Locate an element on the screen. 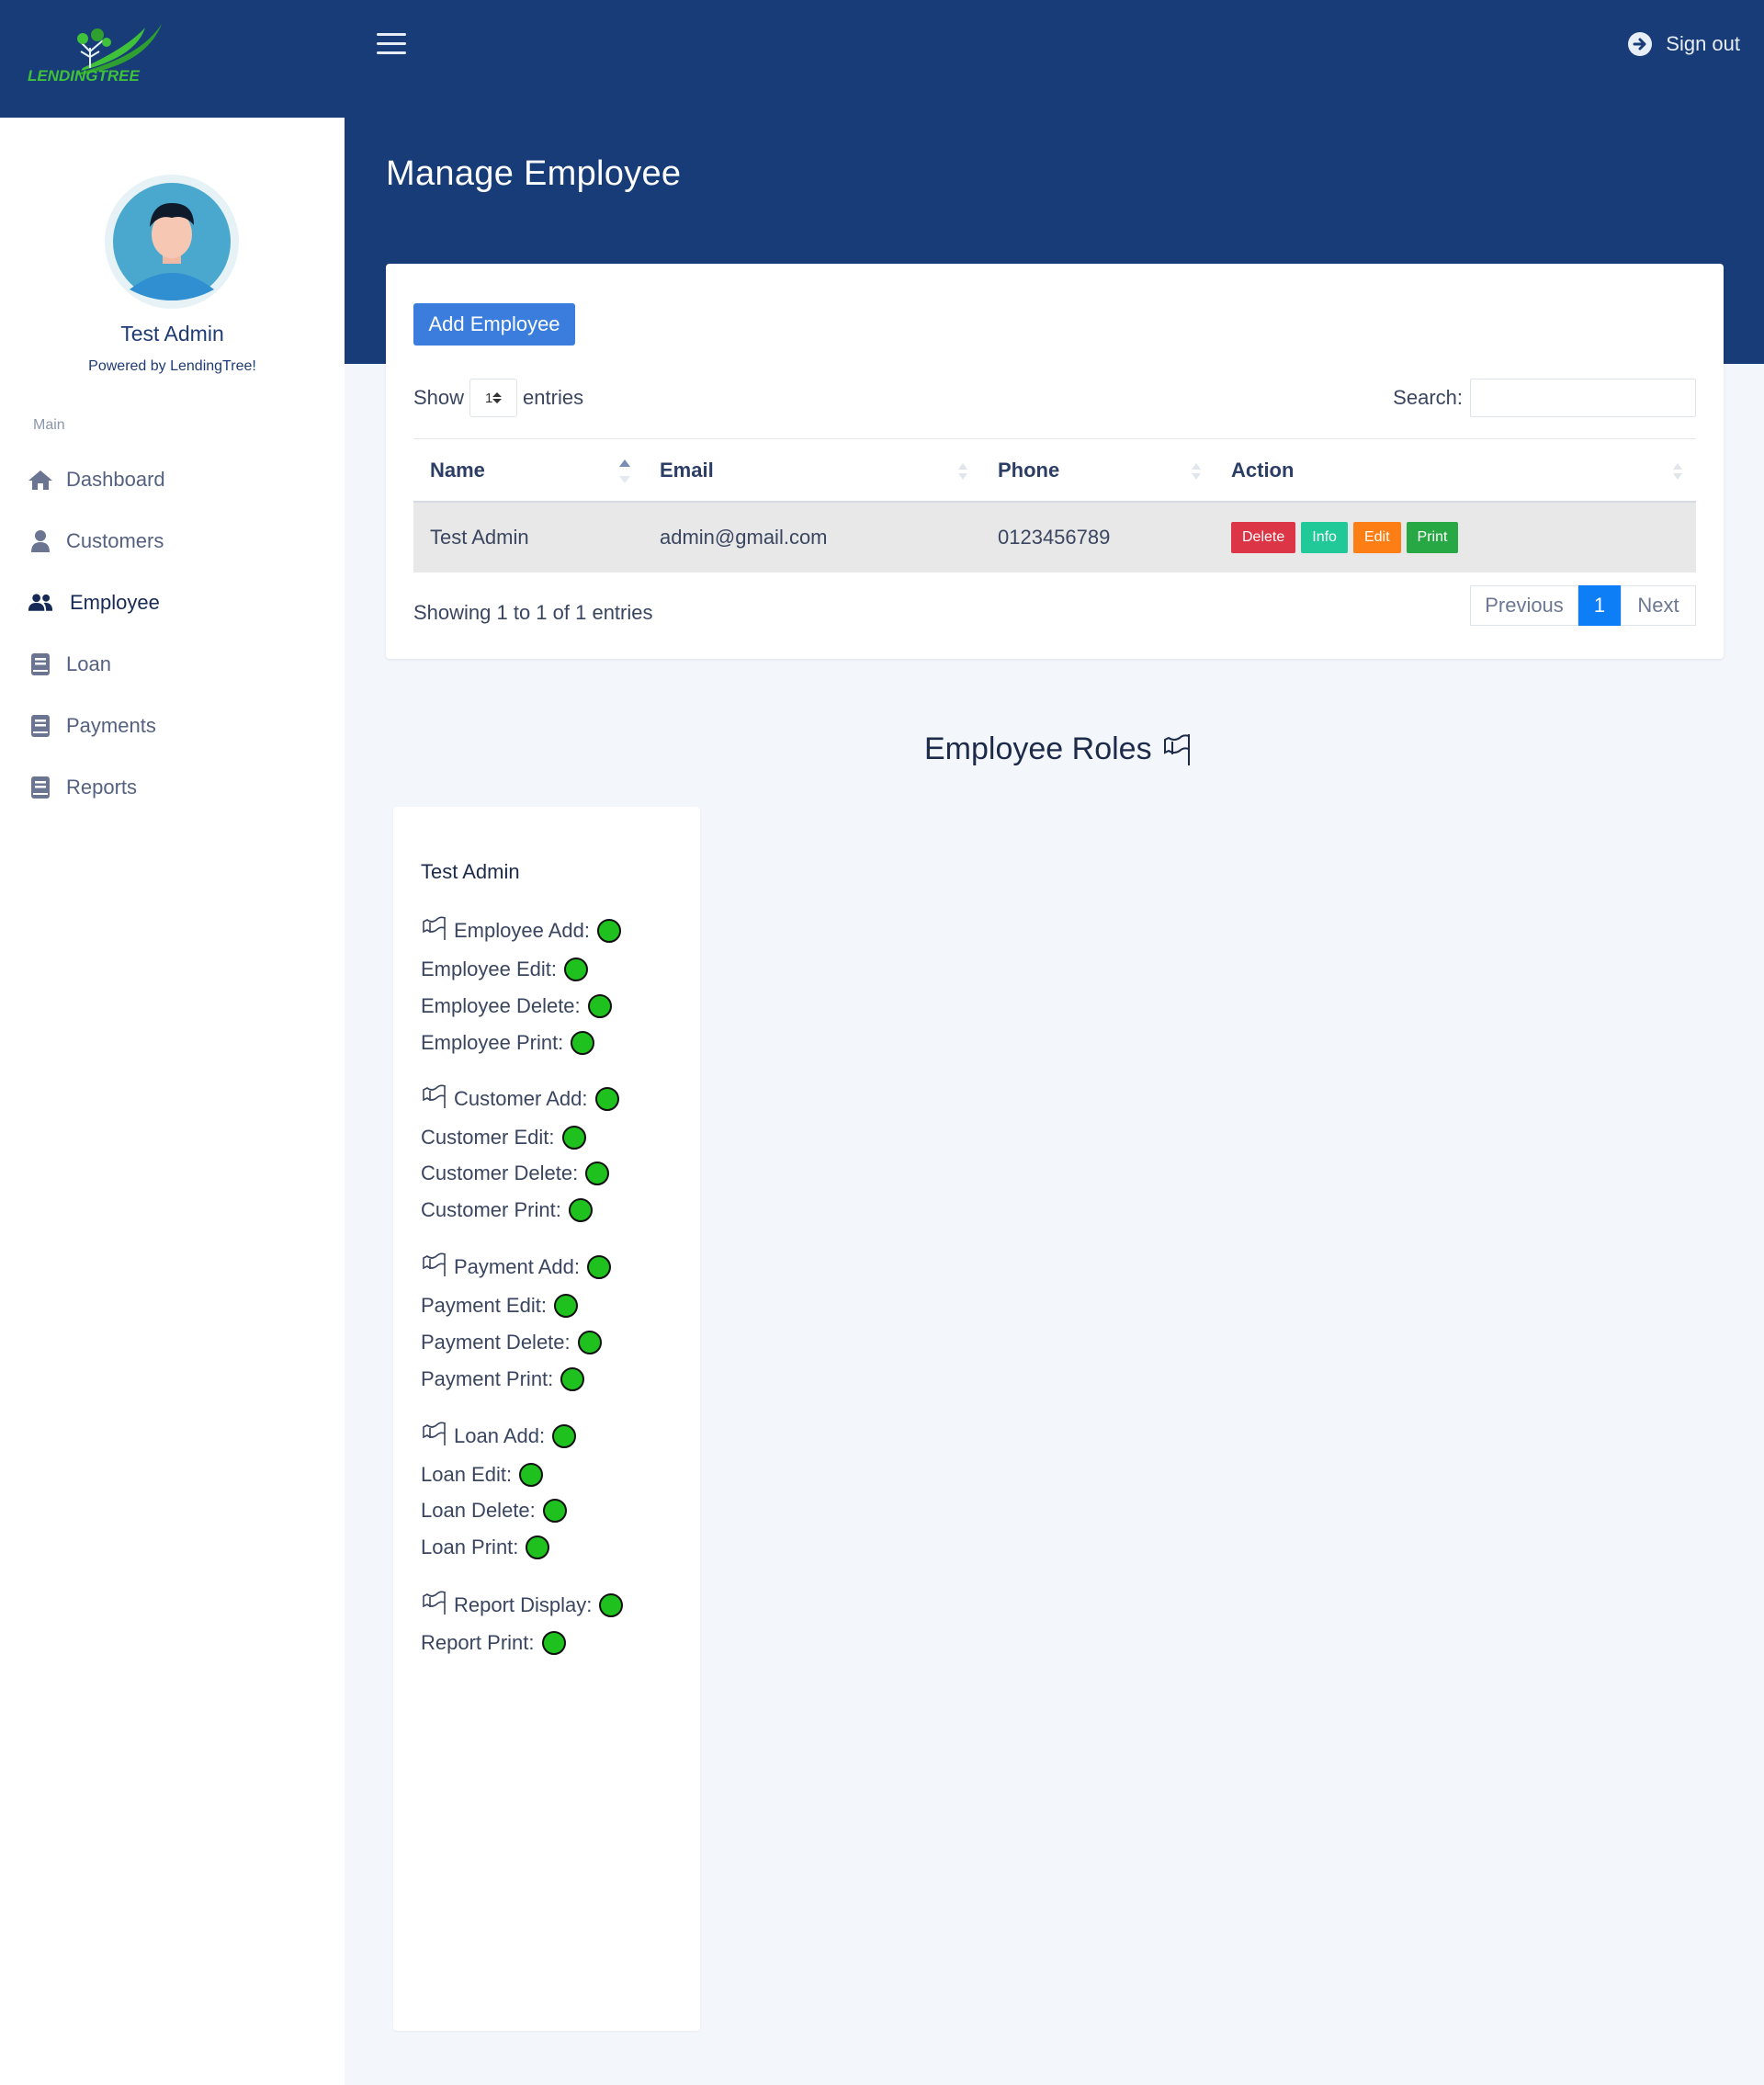  signout-link: Sign out is located at coordinates (1683, 44).